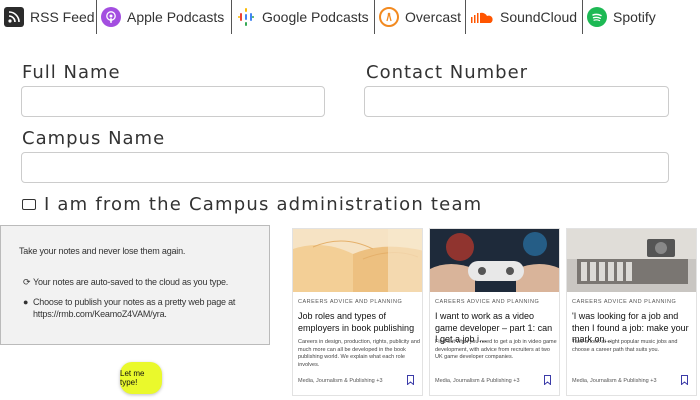 The image size is (700, 400). I want to click on full-name-label: Full Name, so click(71, 72).